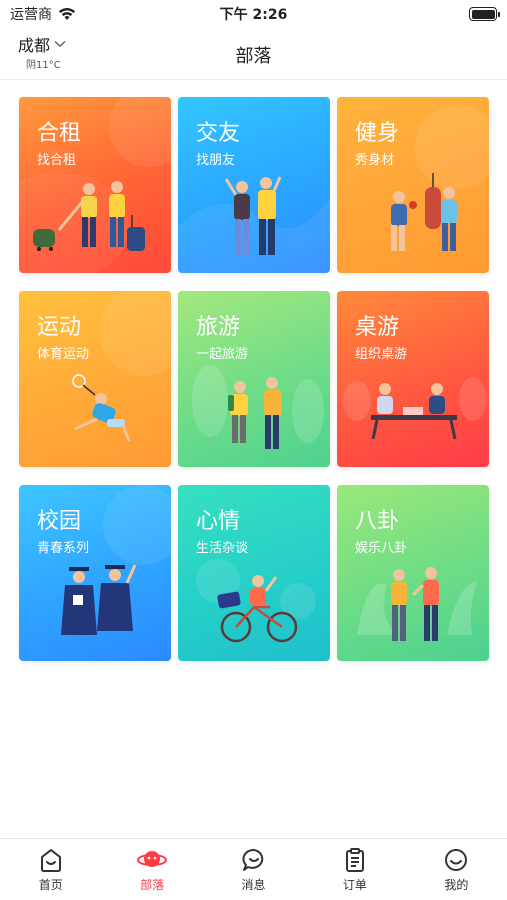 The height and width of the screenshot is (900, 507). I want to click on card-fitness: 健身 秀身材, so click(413, 185).